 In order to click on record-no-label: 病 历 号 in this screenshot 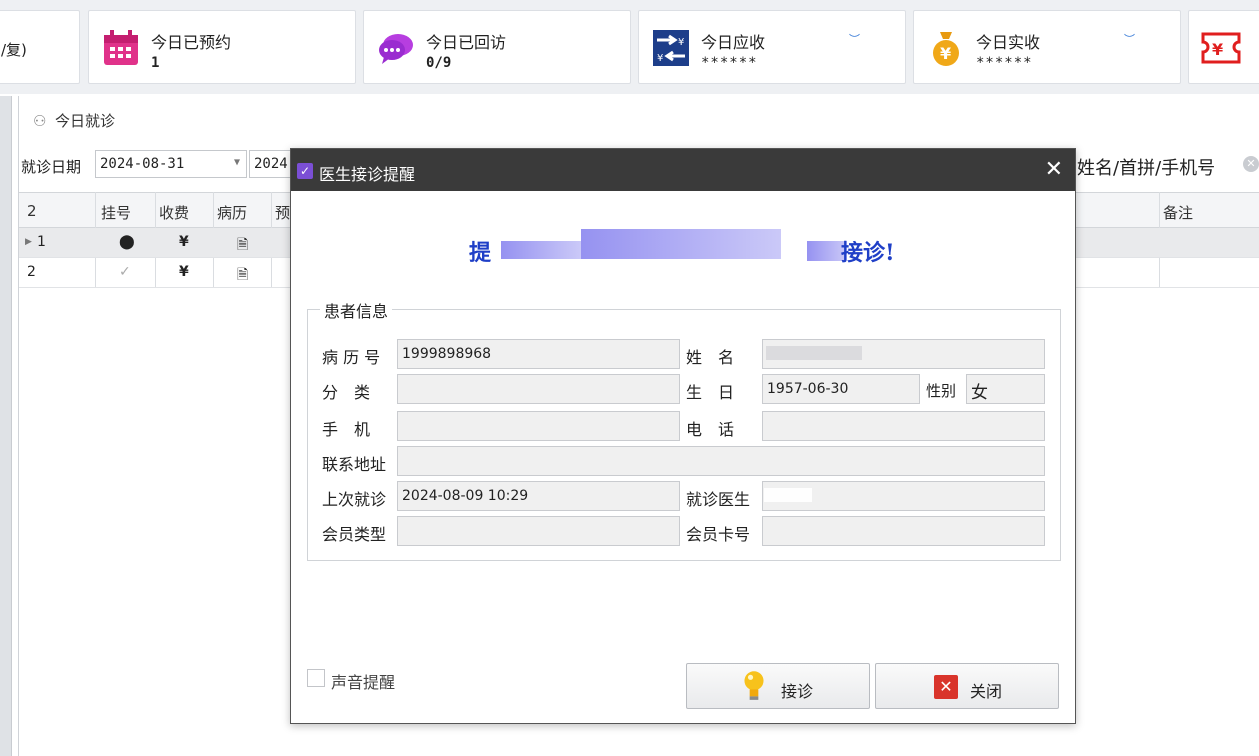, I will do `click(351, 357)`.